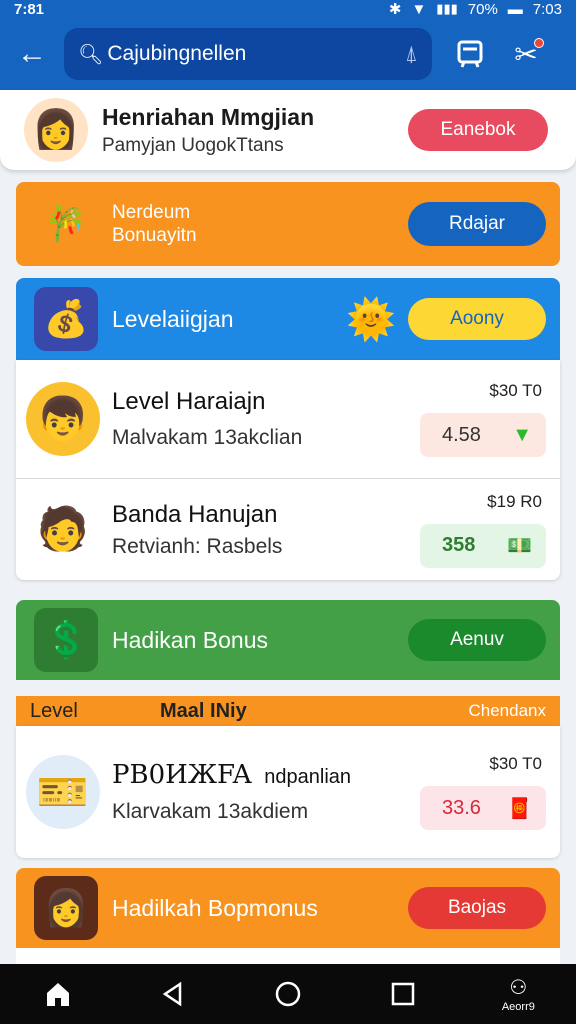 This screenshot has width=576, height=1024. What do you see at coordinates (461, 434) in the screenshot?
I see `item-chip-value: 4.58` at bounding box center [461, 434].